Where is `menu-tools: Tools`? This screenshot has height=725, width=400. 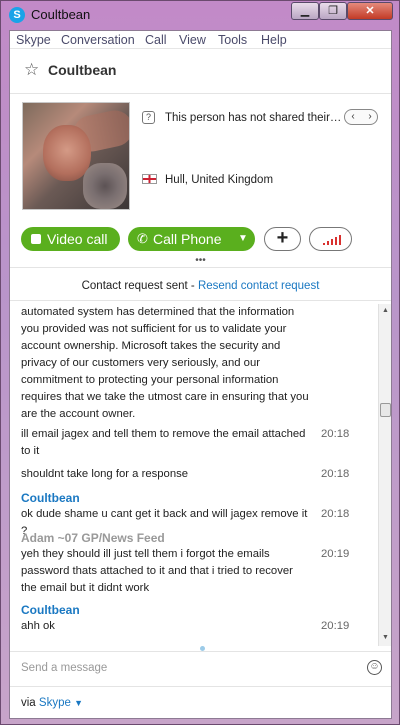
menu-tools: Tools is located at coordinates (232, 40).